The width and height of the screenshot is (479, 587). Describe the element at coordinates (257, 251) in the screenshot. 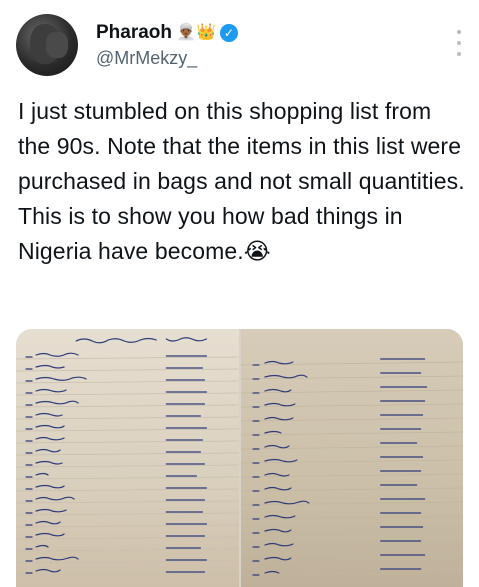

I see `crying-emoji: 😭` at that location.